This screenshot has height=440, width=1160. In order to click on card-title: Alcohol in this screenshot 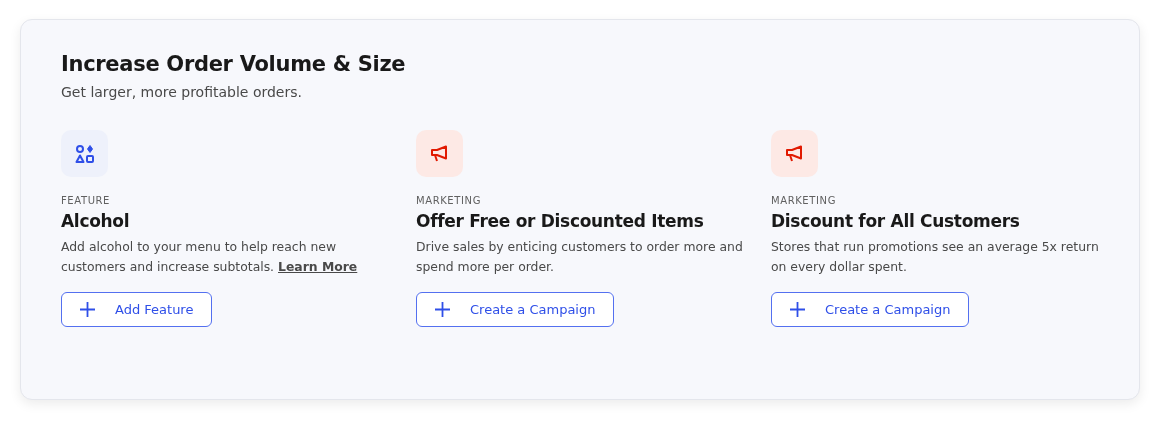, I will do `click(96, 221)`.